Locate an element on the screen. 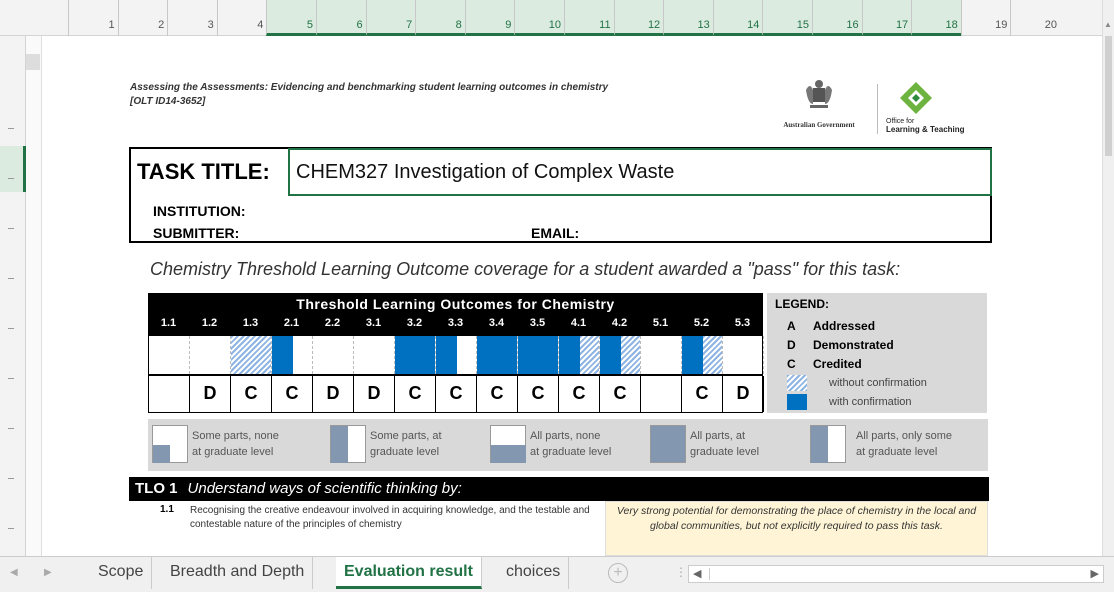  ruler-number: 1 is located at coordinates (93, 18).